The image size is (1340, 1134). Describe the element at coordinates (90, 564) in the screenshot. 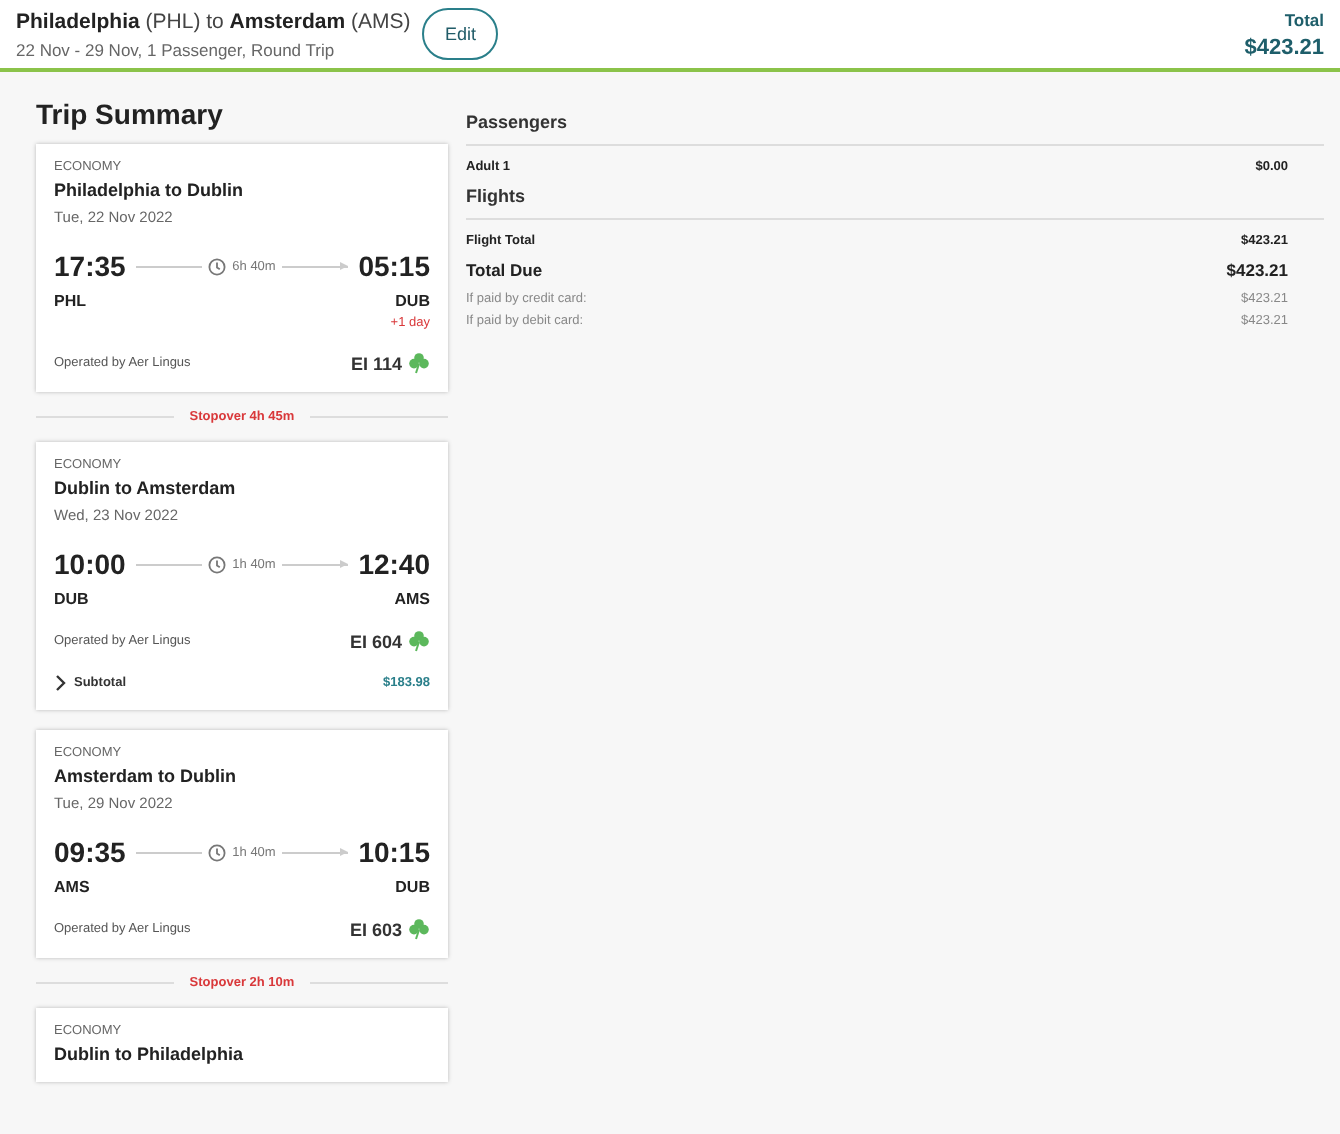

I see `departure-time: 10:00` at that location.